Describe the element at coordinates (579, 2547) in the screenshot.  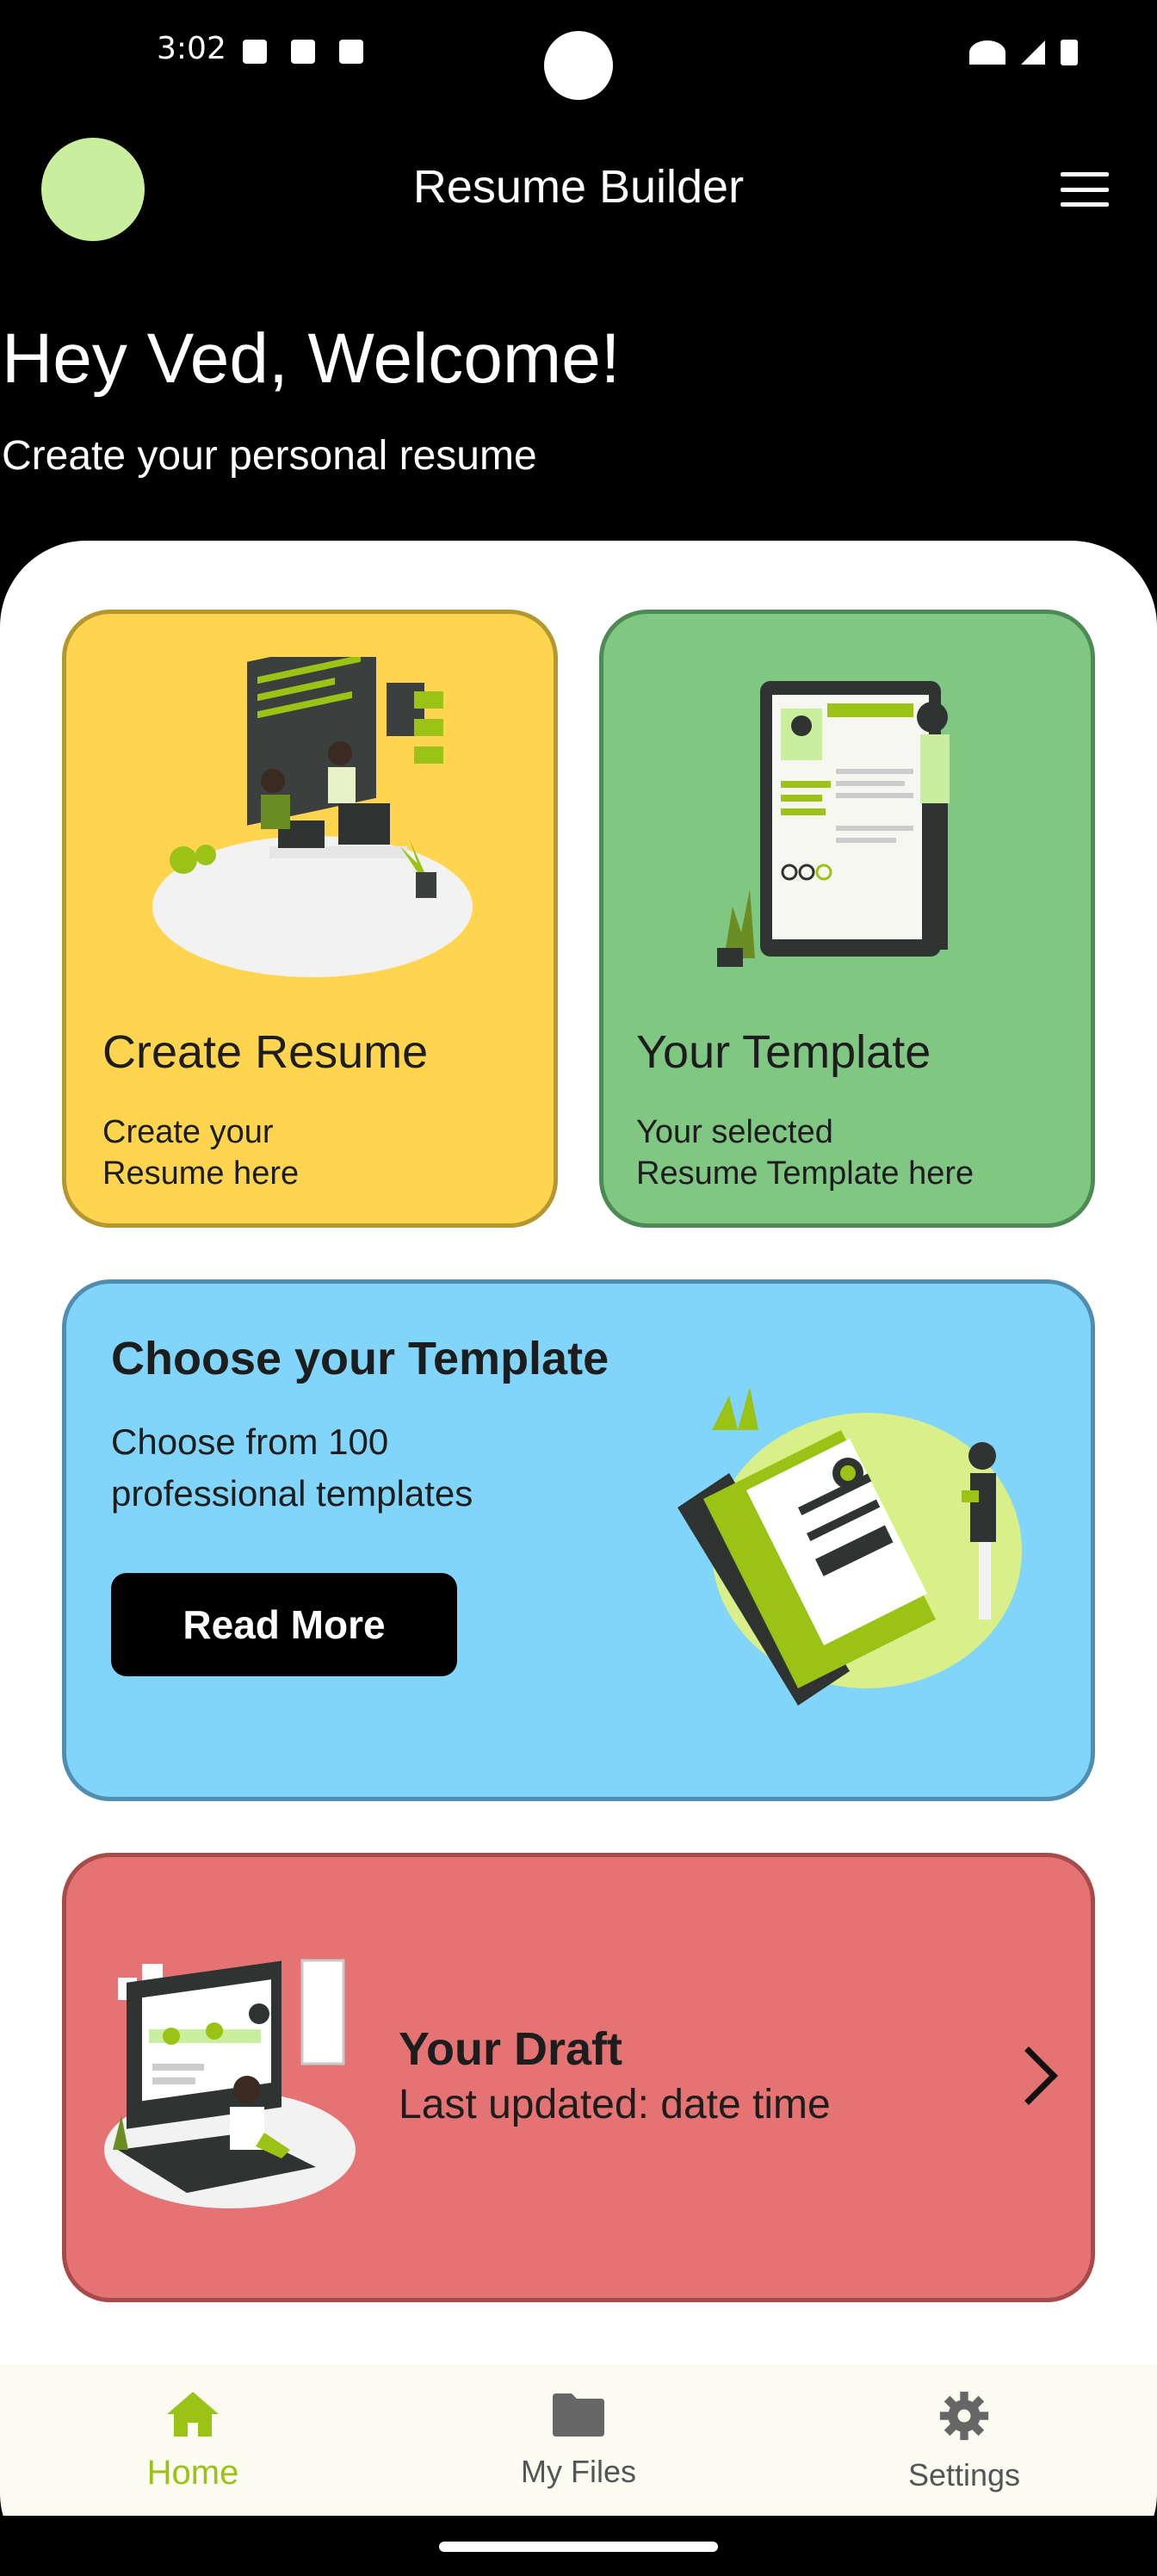
I see `gesture-bar` at that location.